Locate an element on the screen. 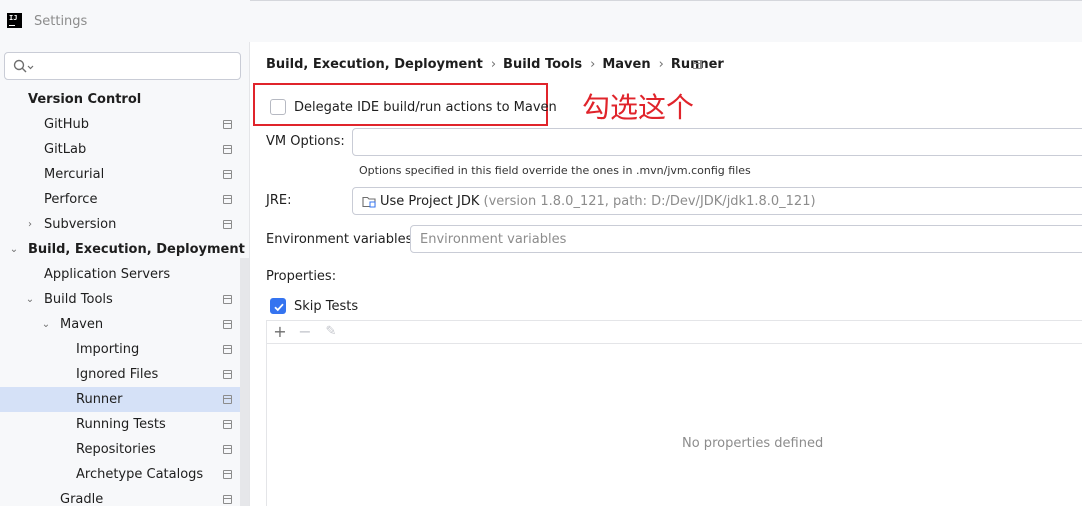 The width and height of the screenshot is (1082, 506). add-property-button: + is located at coordinates (280, 332).